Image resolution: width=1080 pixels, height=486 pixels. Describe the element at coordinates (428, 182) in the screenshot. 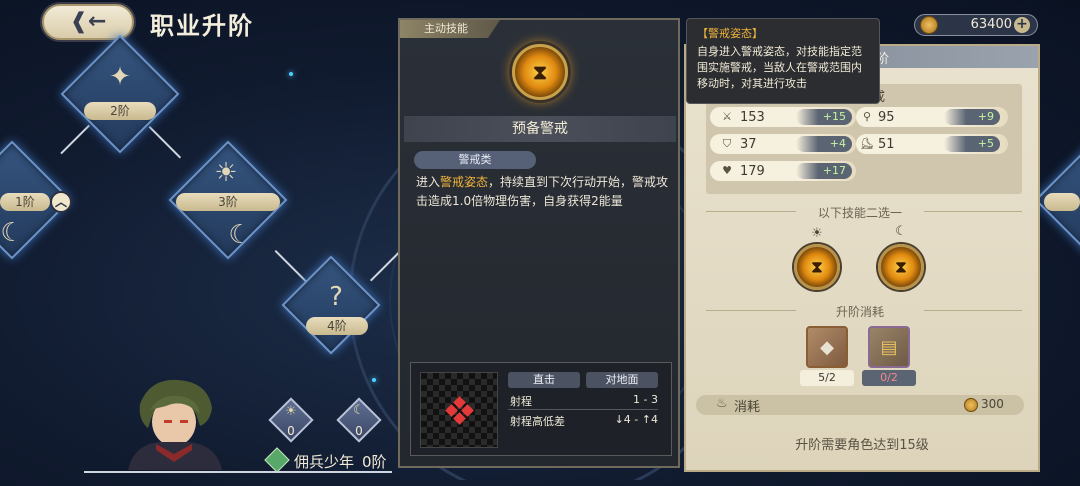

I see `desc-pre: 进入` at that location.